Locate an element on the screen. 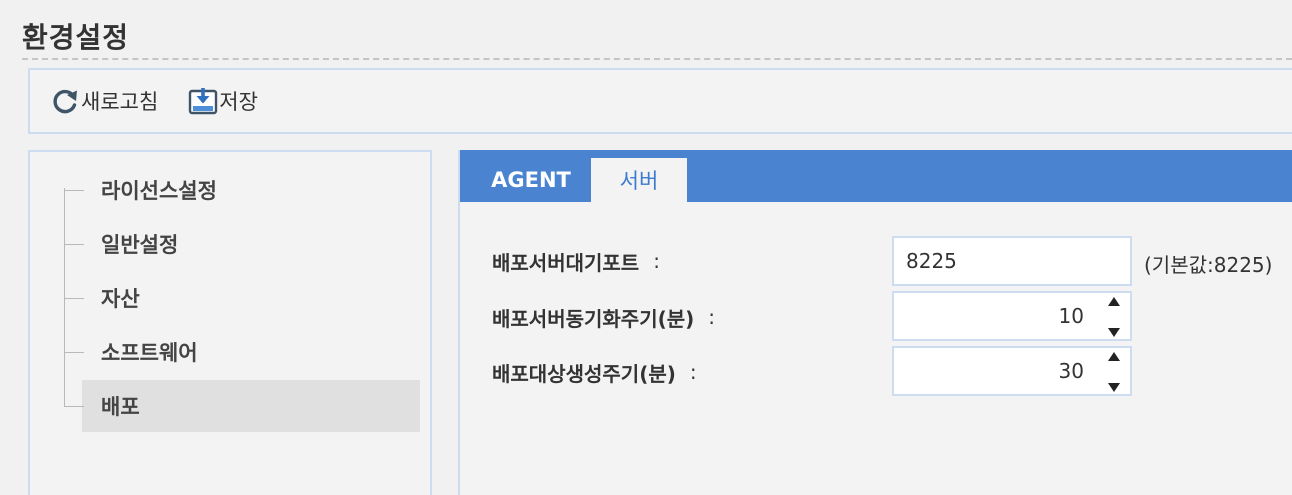 The height and width of the screenshot is (495, 1292). sync-interval-label: 배포서버동기화주기(분) is located at coordinates (593, 318).